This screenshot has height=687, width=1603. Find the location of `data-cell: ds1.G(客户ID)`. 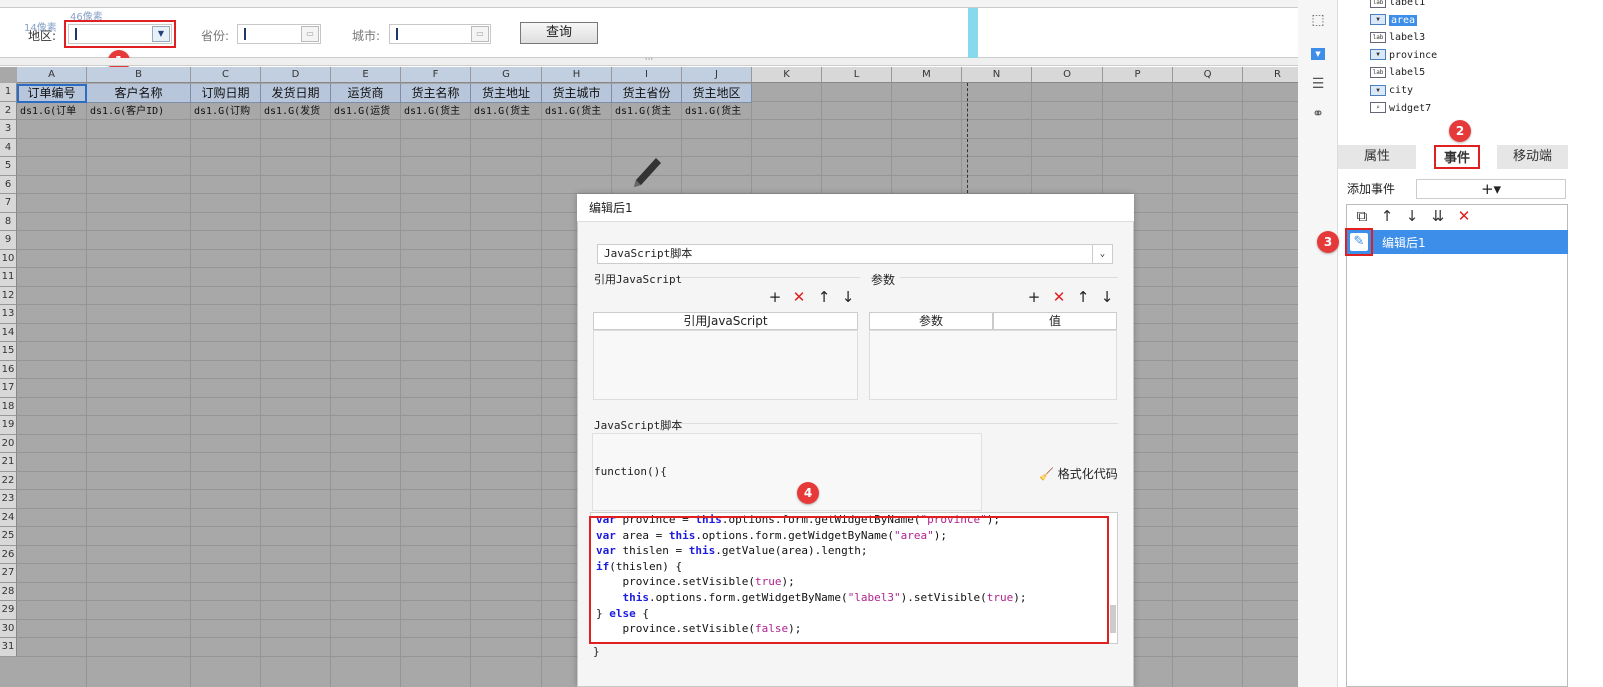

data-cell: ds1.G(客户ID) is located at coordinates (139, 112).